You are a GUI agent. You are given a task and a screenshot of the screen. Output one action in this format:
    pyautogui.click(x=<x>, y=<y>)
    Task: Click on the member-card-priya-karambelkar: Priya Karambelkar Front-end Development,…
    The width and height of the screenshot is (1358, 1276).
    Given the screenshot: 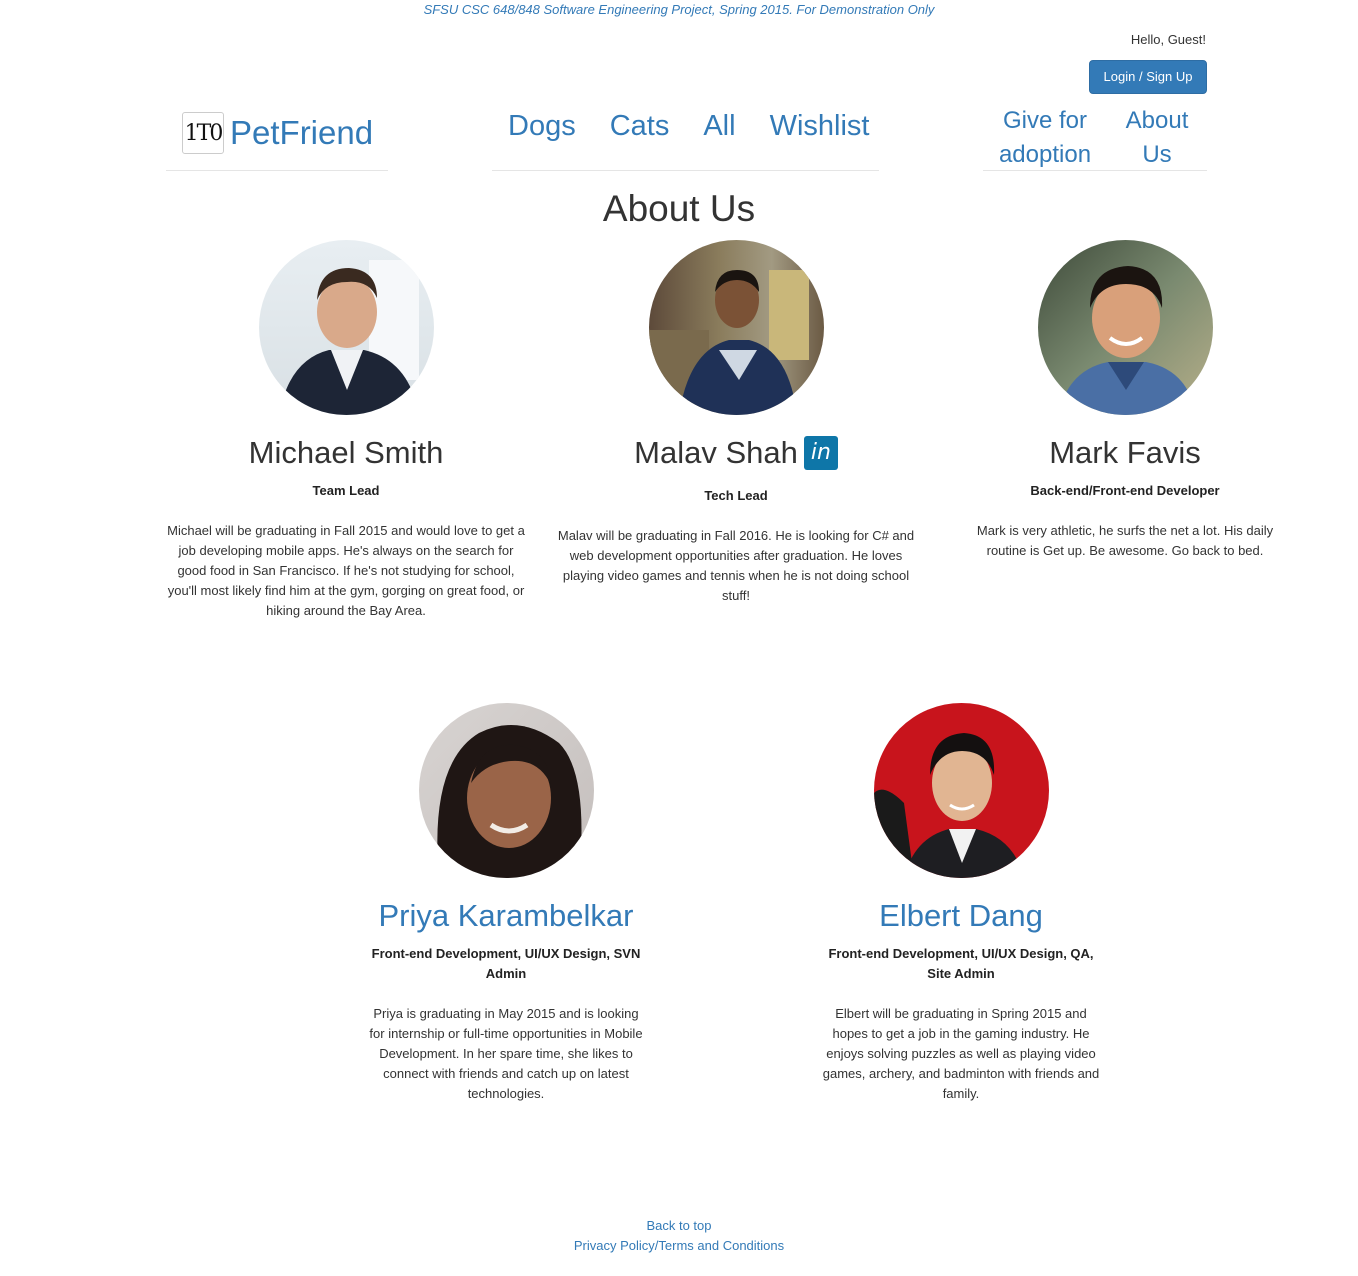 What is the action you would take?
    pyautogui.click(x=506, y=903)
    